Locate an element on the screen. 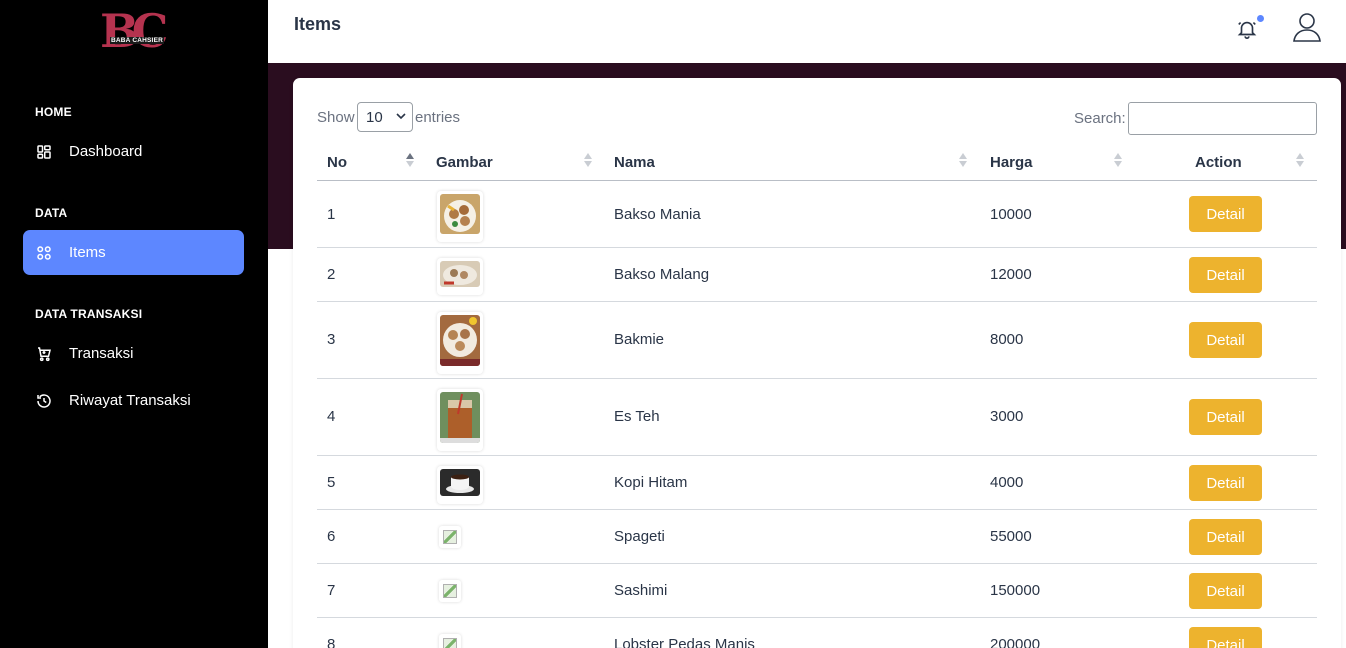 The height and width of the screenshot is (648, 1346). coffee-cup-image is located at coordinates (460, 482).